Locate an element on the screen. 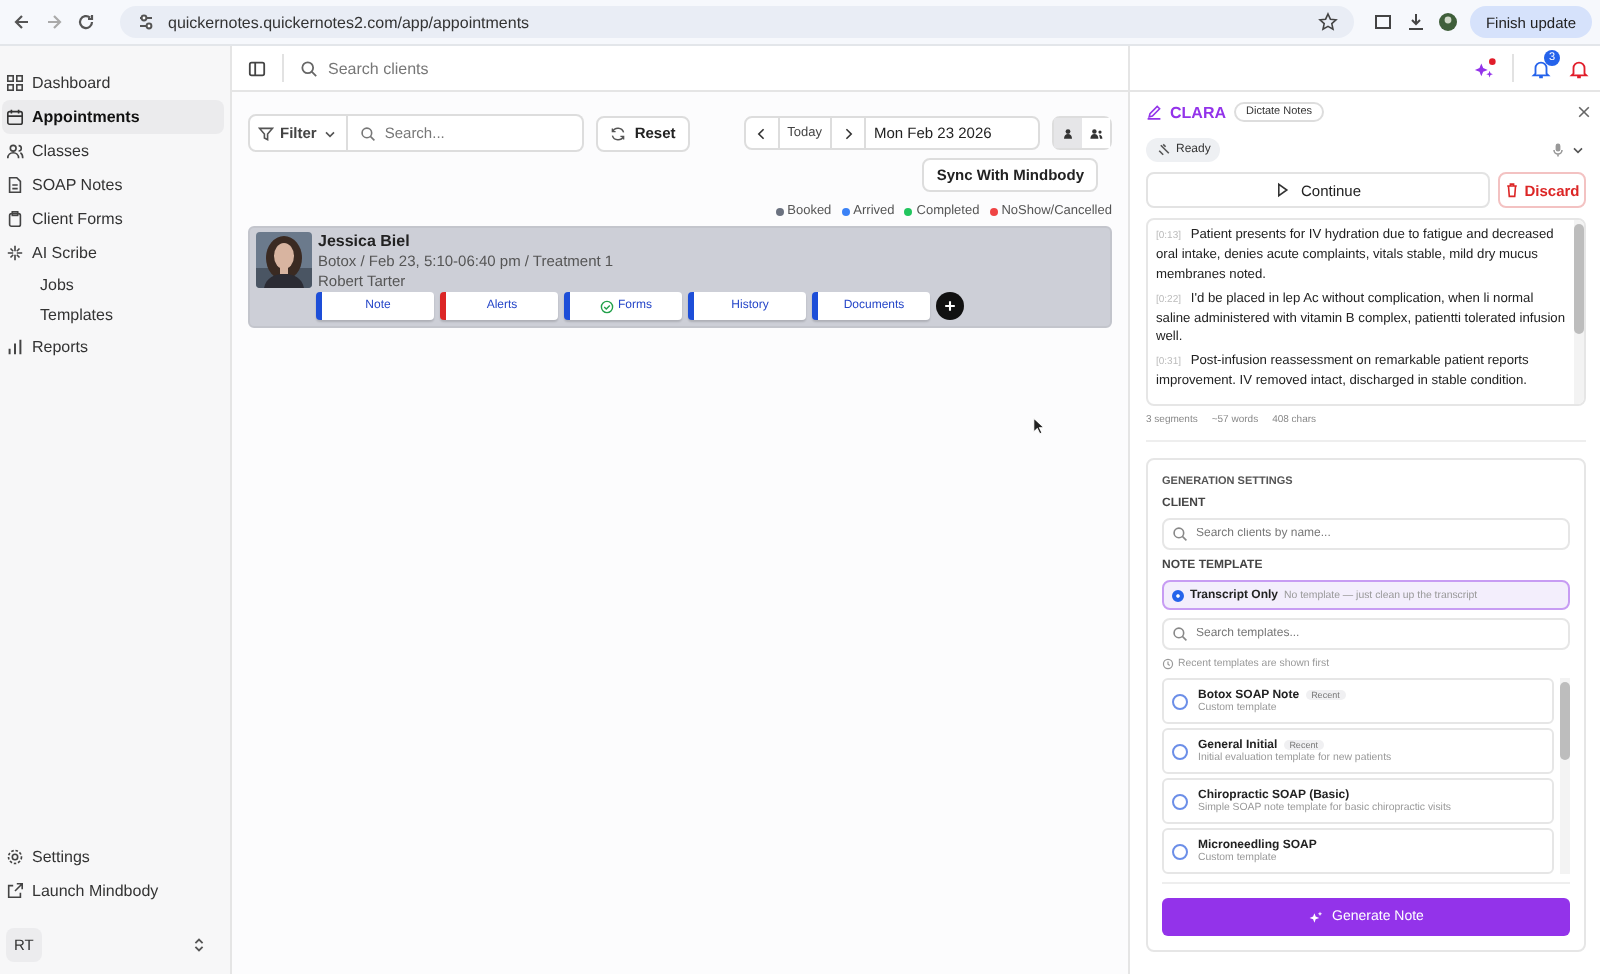  sidebar-item: Launch Mindbody is located at coordinates (113, 891).